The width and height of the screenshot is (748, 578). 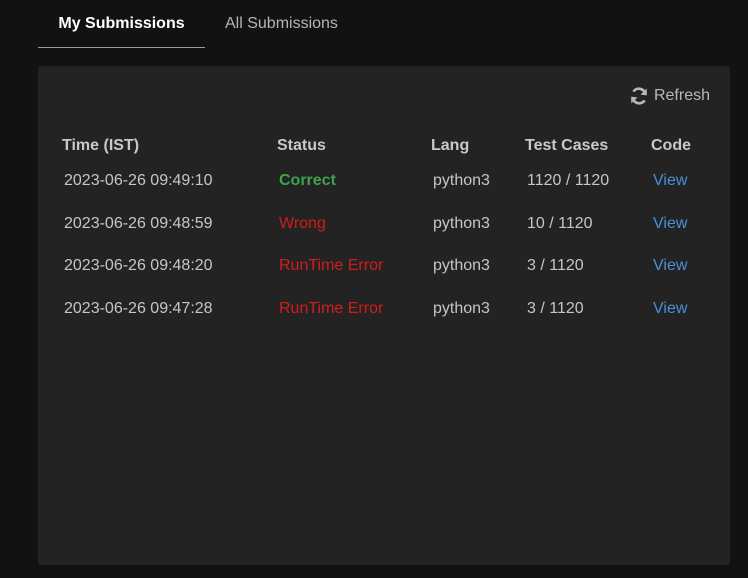 What do you see at coordinates (101, 145) in the screenshot?
I see `column-header-time: Time (IST)` at bounding box center [101, 145].